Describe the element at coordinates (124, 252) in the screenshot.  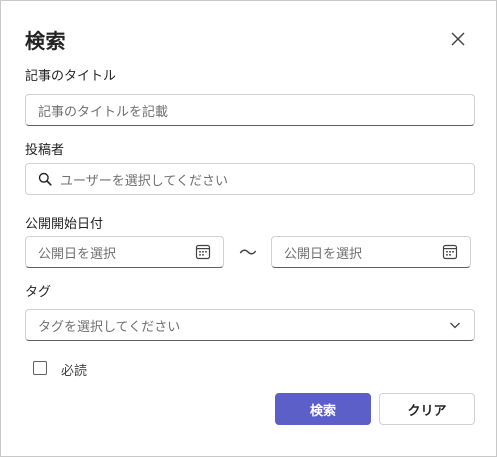
I see `publish-start-date-picker: 公開日を選択` at that location.